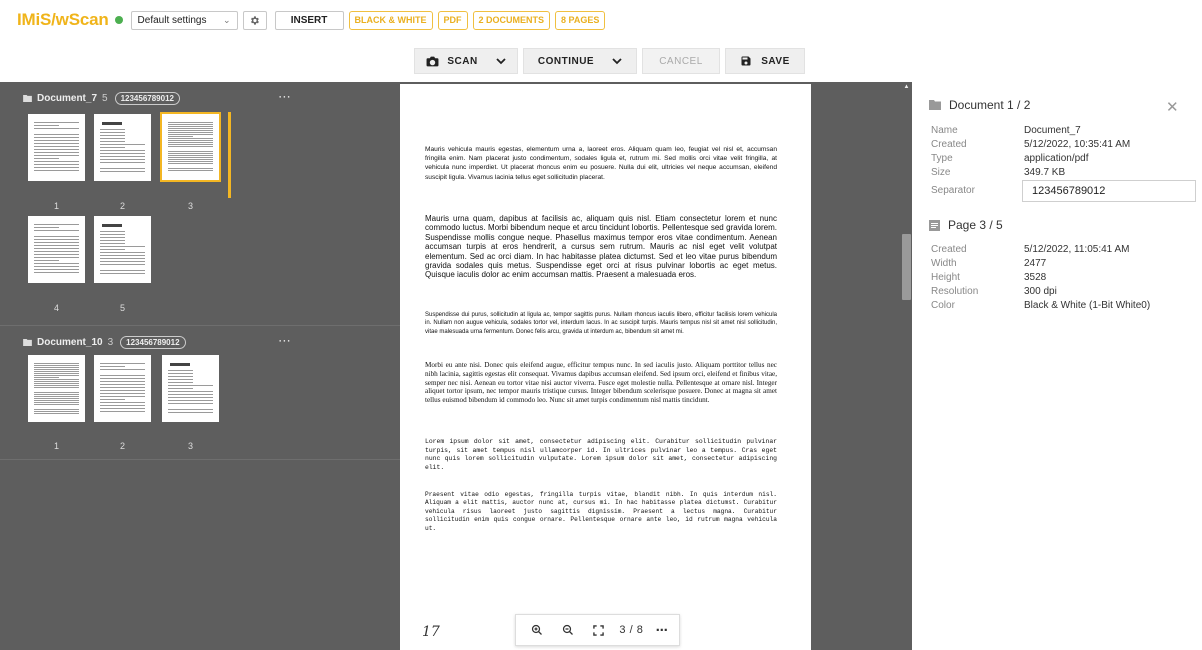  What do you see at coordinates (172, 20) in the screenshot?
I see `settings-profile-value: Default settings` at bounding box center [172, 20].